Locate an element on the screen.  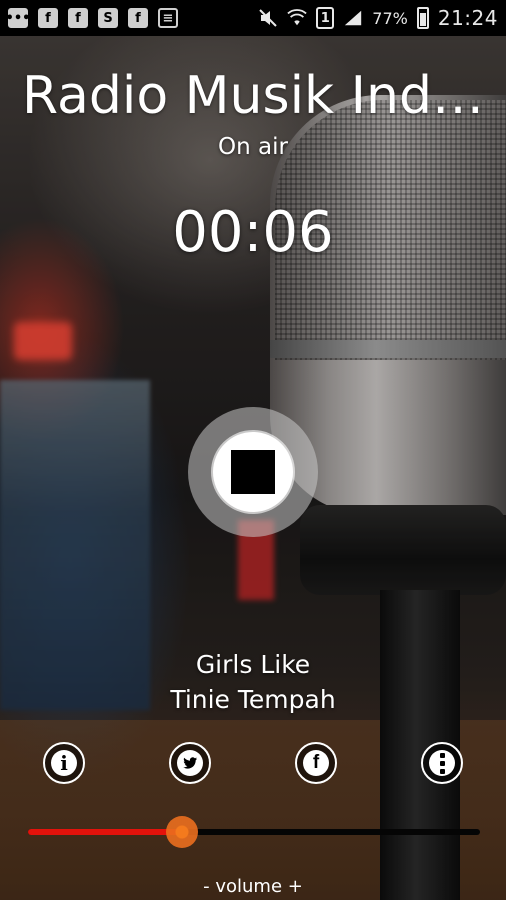
info-icon: i is located at coordinates (64, 763).